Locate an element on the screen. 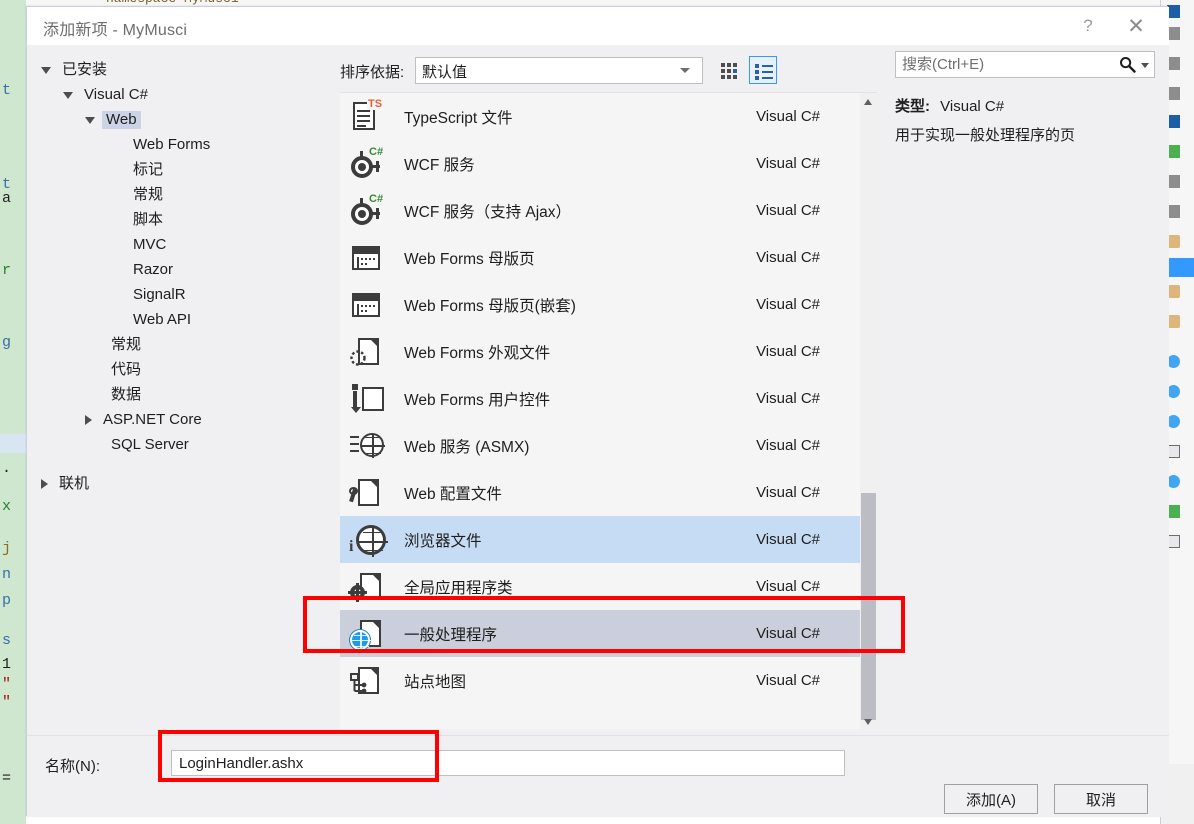  background-glyph: x is located at coordinates (7, 506).